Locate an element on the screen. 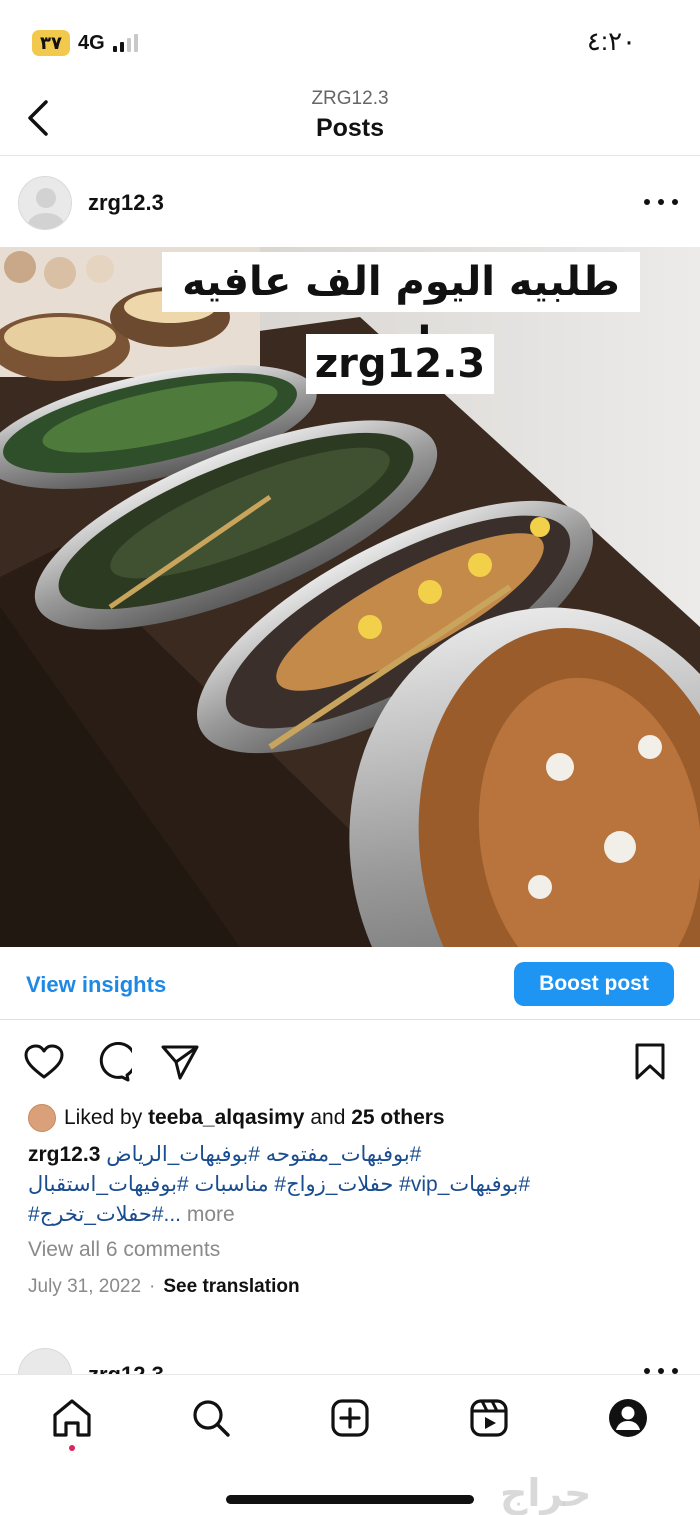 This screenshot has width=700, height=1515. caption-more-link: more is located at coordinates (211, 1214).